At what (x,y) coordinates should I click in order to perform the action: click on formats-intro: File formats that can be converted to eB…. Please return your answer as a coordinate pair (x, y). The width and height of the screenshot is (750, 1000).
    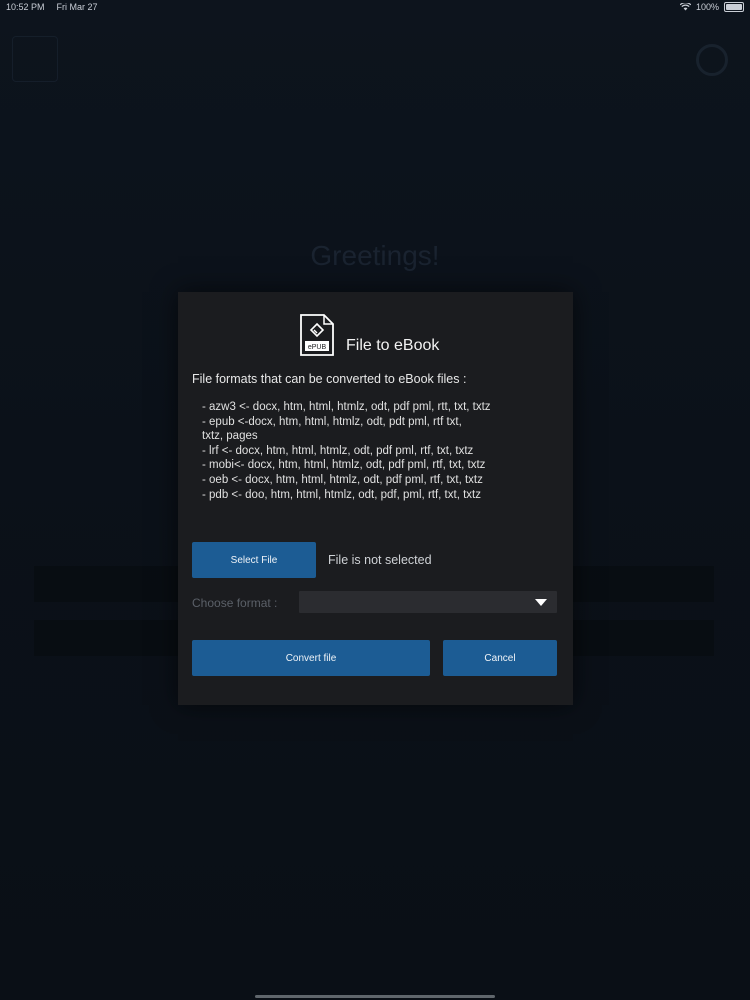
    Looking at the image, I should click on (329, 379).